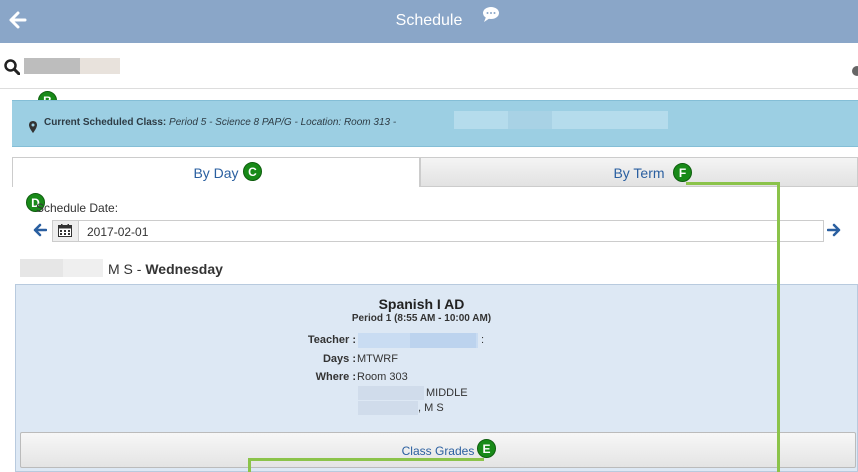  I want to click on teacher-suffix: :, so click(483, 340).